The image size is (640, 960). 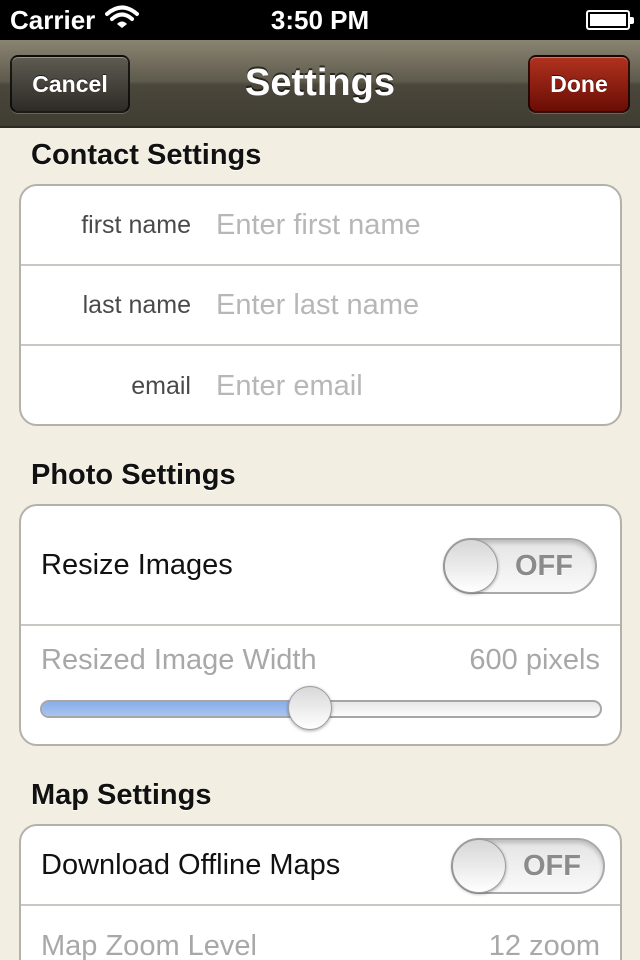 What do you see at coordinates (70, 84) in the screenshot?
I see `cancel-button: Cancel` at bounding box center [70, 84].